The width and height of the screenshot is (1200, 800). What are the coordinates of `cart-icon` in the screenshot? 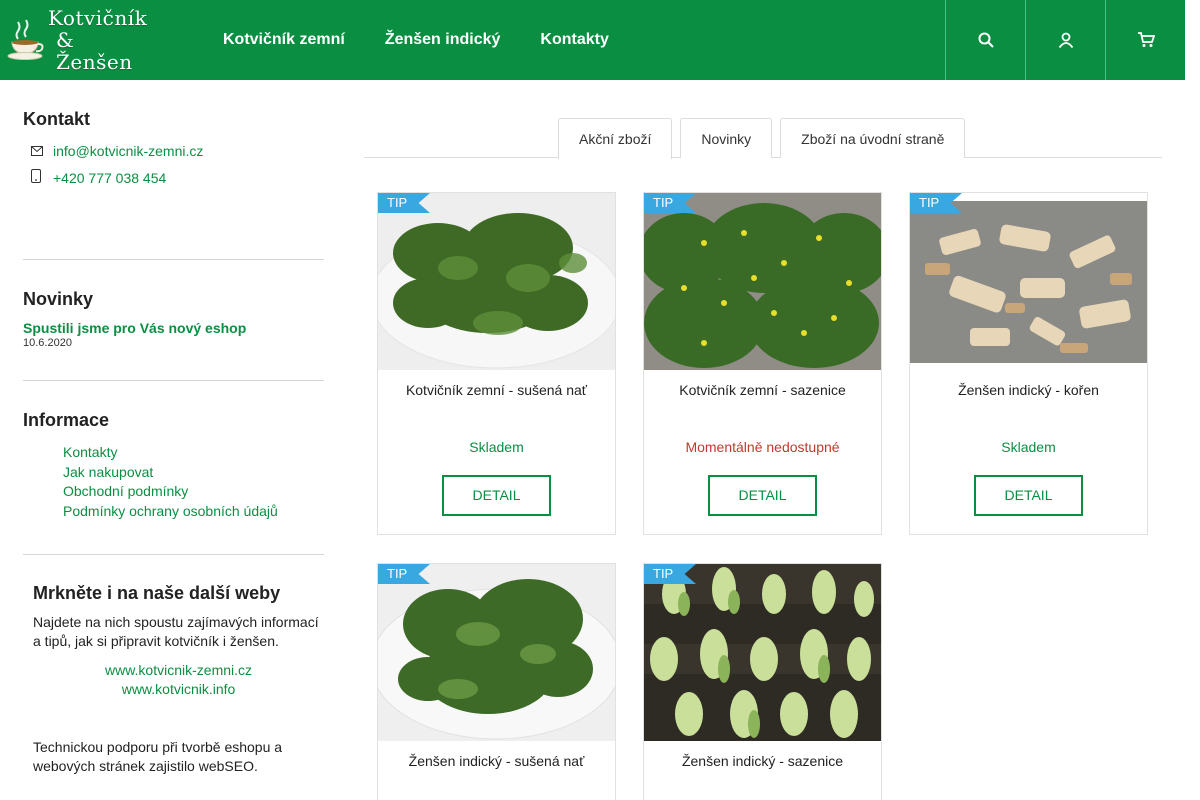 It's located at (1145, 40).